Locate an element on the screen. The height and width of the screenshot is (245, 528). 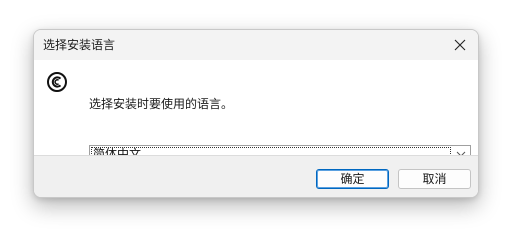
prompt-text: 选择安装时要使用的语言。 is located at coordinates (161, 104).